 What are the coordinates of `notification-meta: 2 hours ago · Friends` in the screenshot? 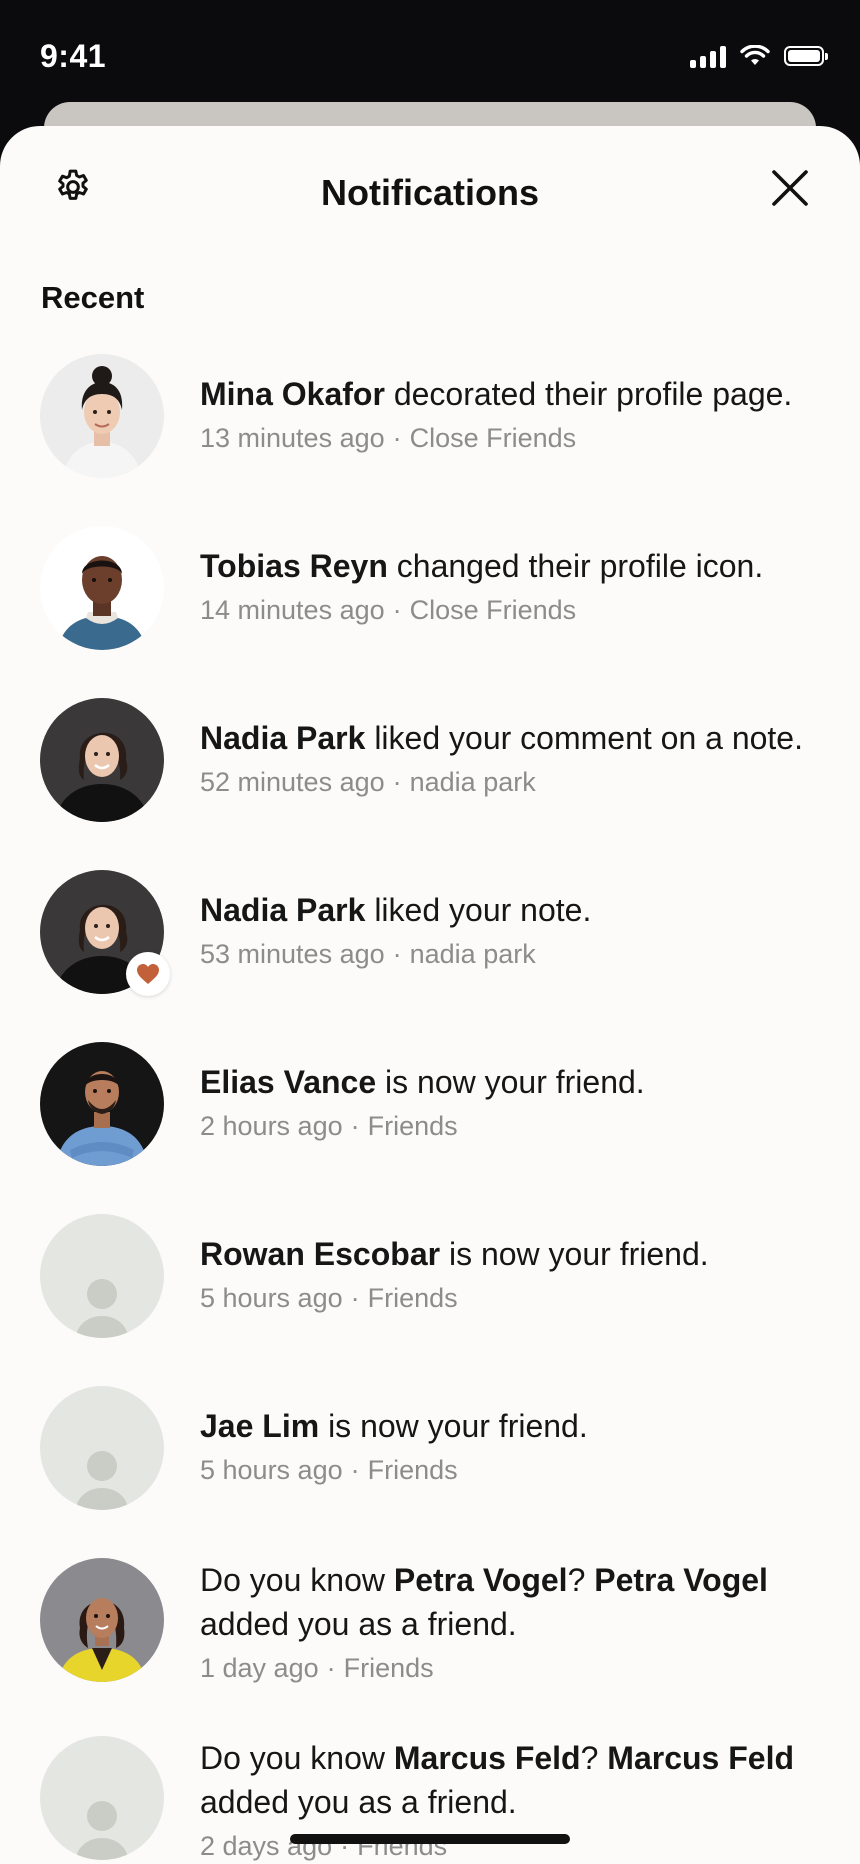 It's located at (329, 1126).